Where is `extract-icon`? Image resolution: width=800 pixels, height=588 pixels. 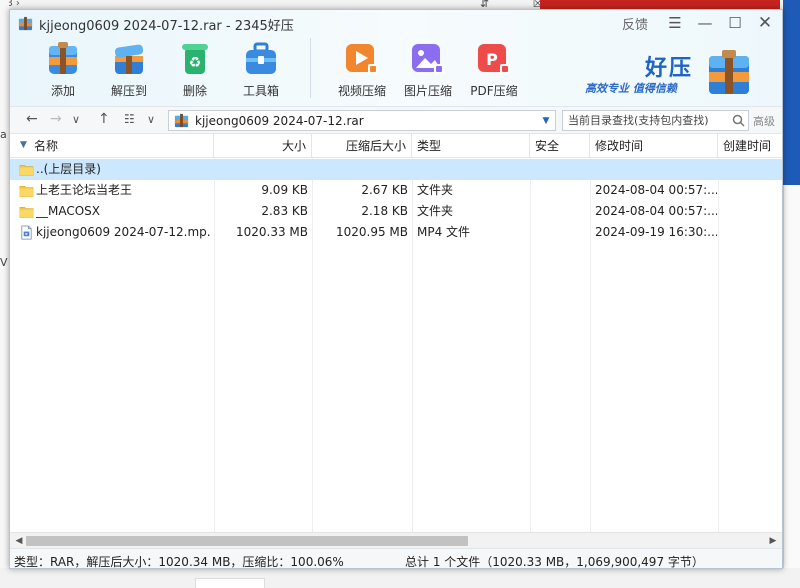 extract-icon is located at coordinates (129, 59).